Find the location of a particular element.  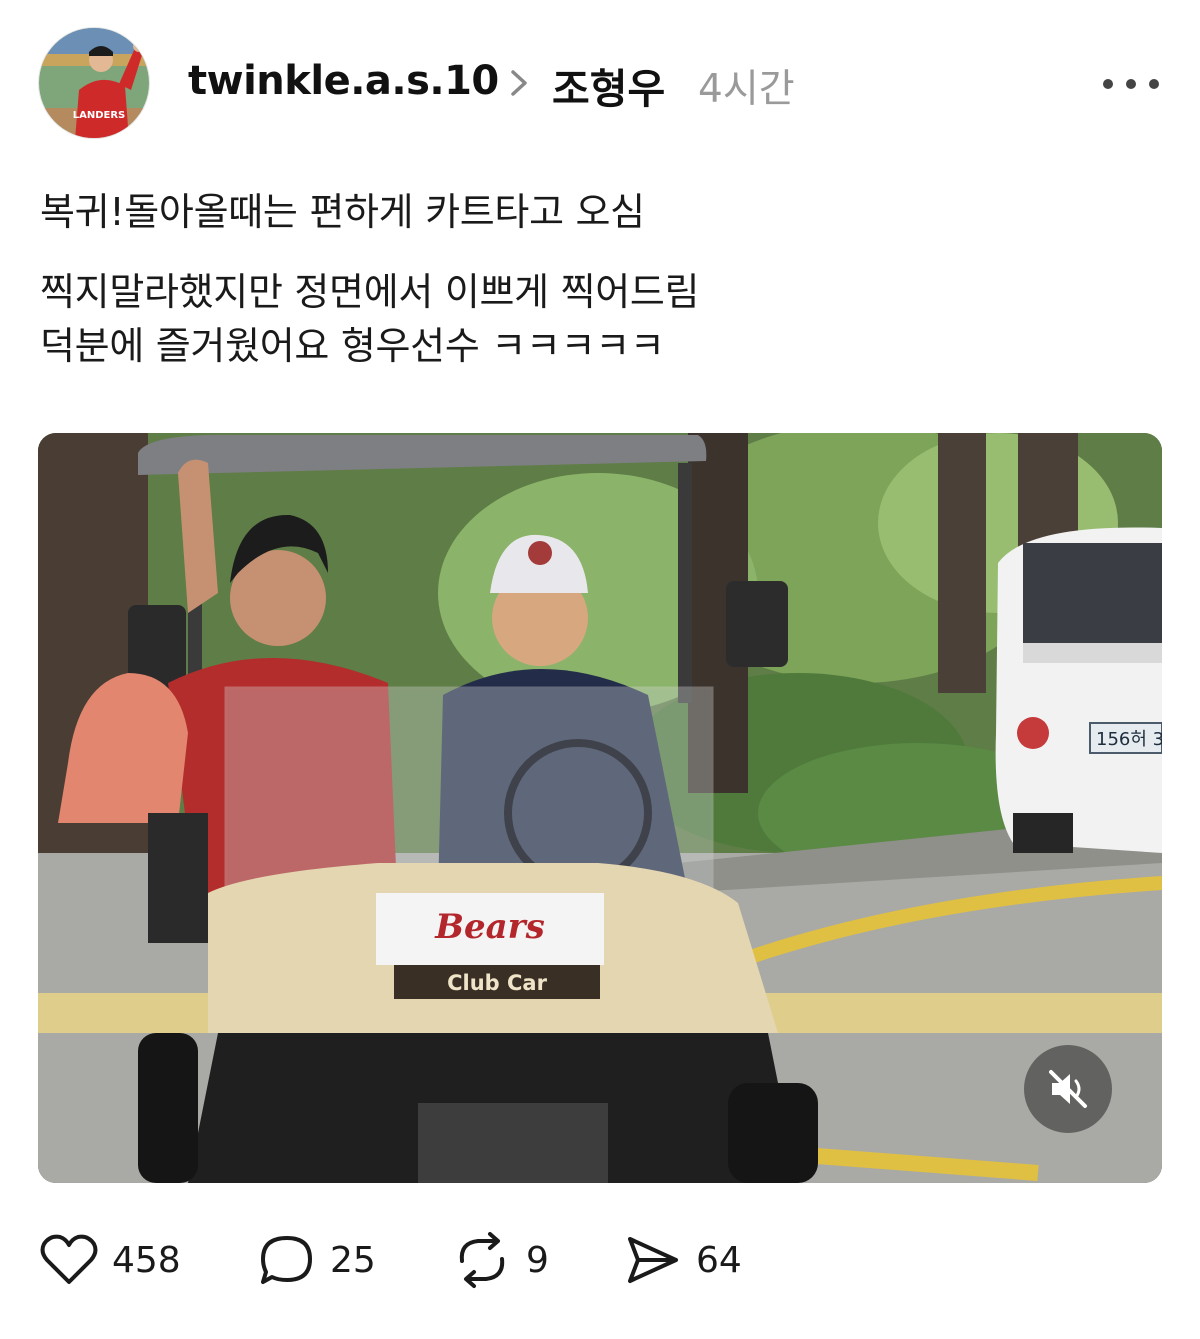

avatar: LANDERS is located at coordinates (94, 83).